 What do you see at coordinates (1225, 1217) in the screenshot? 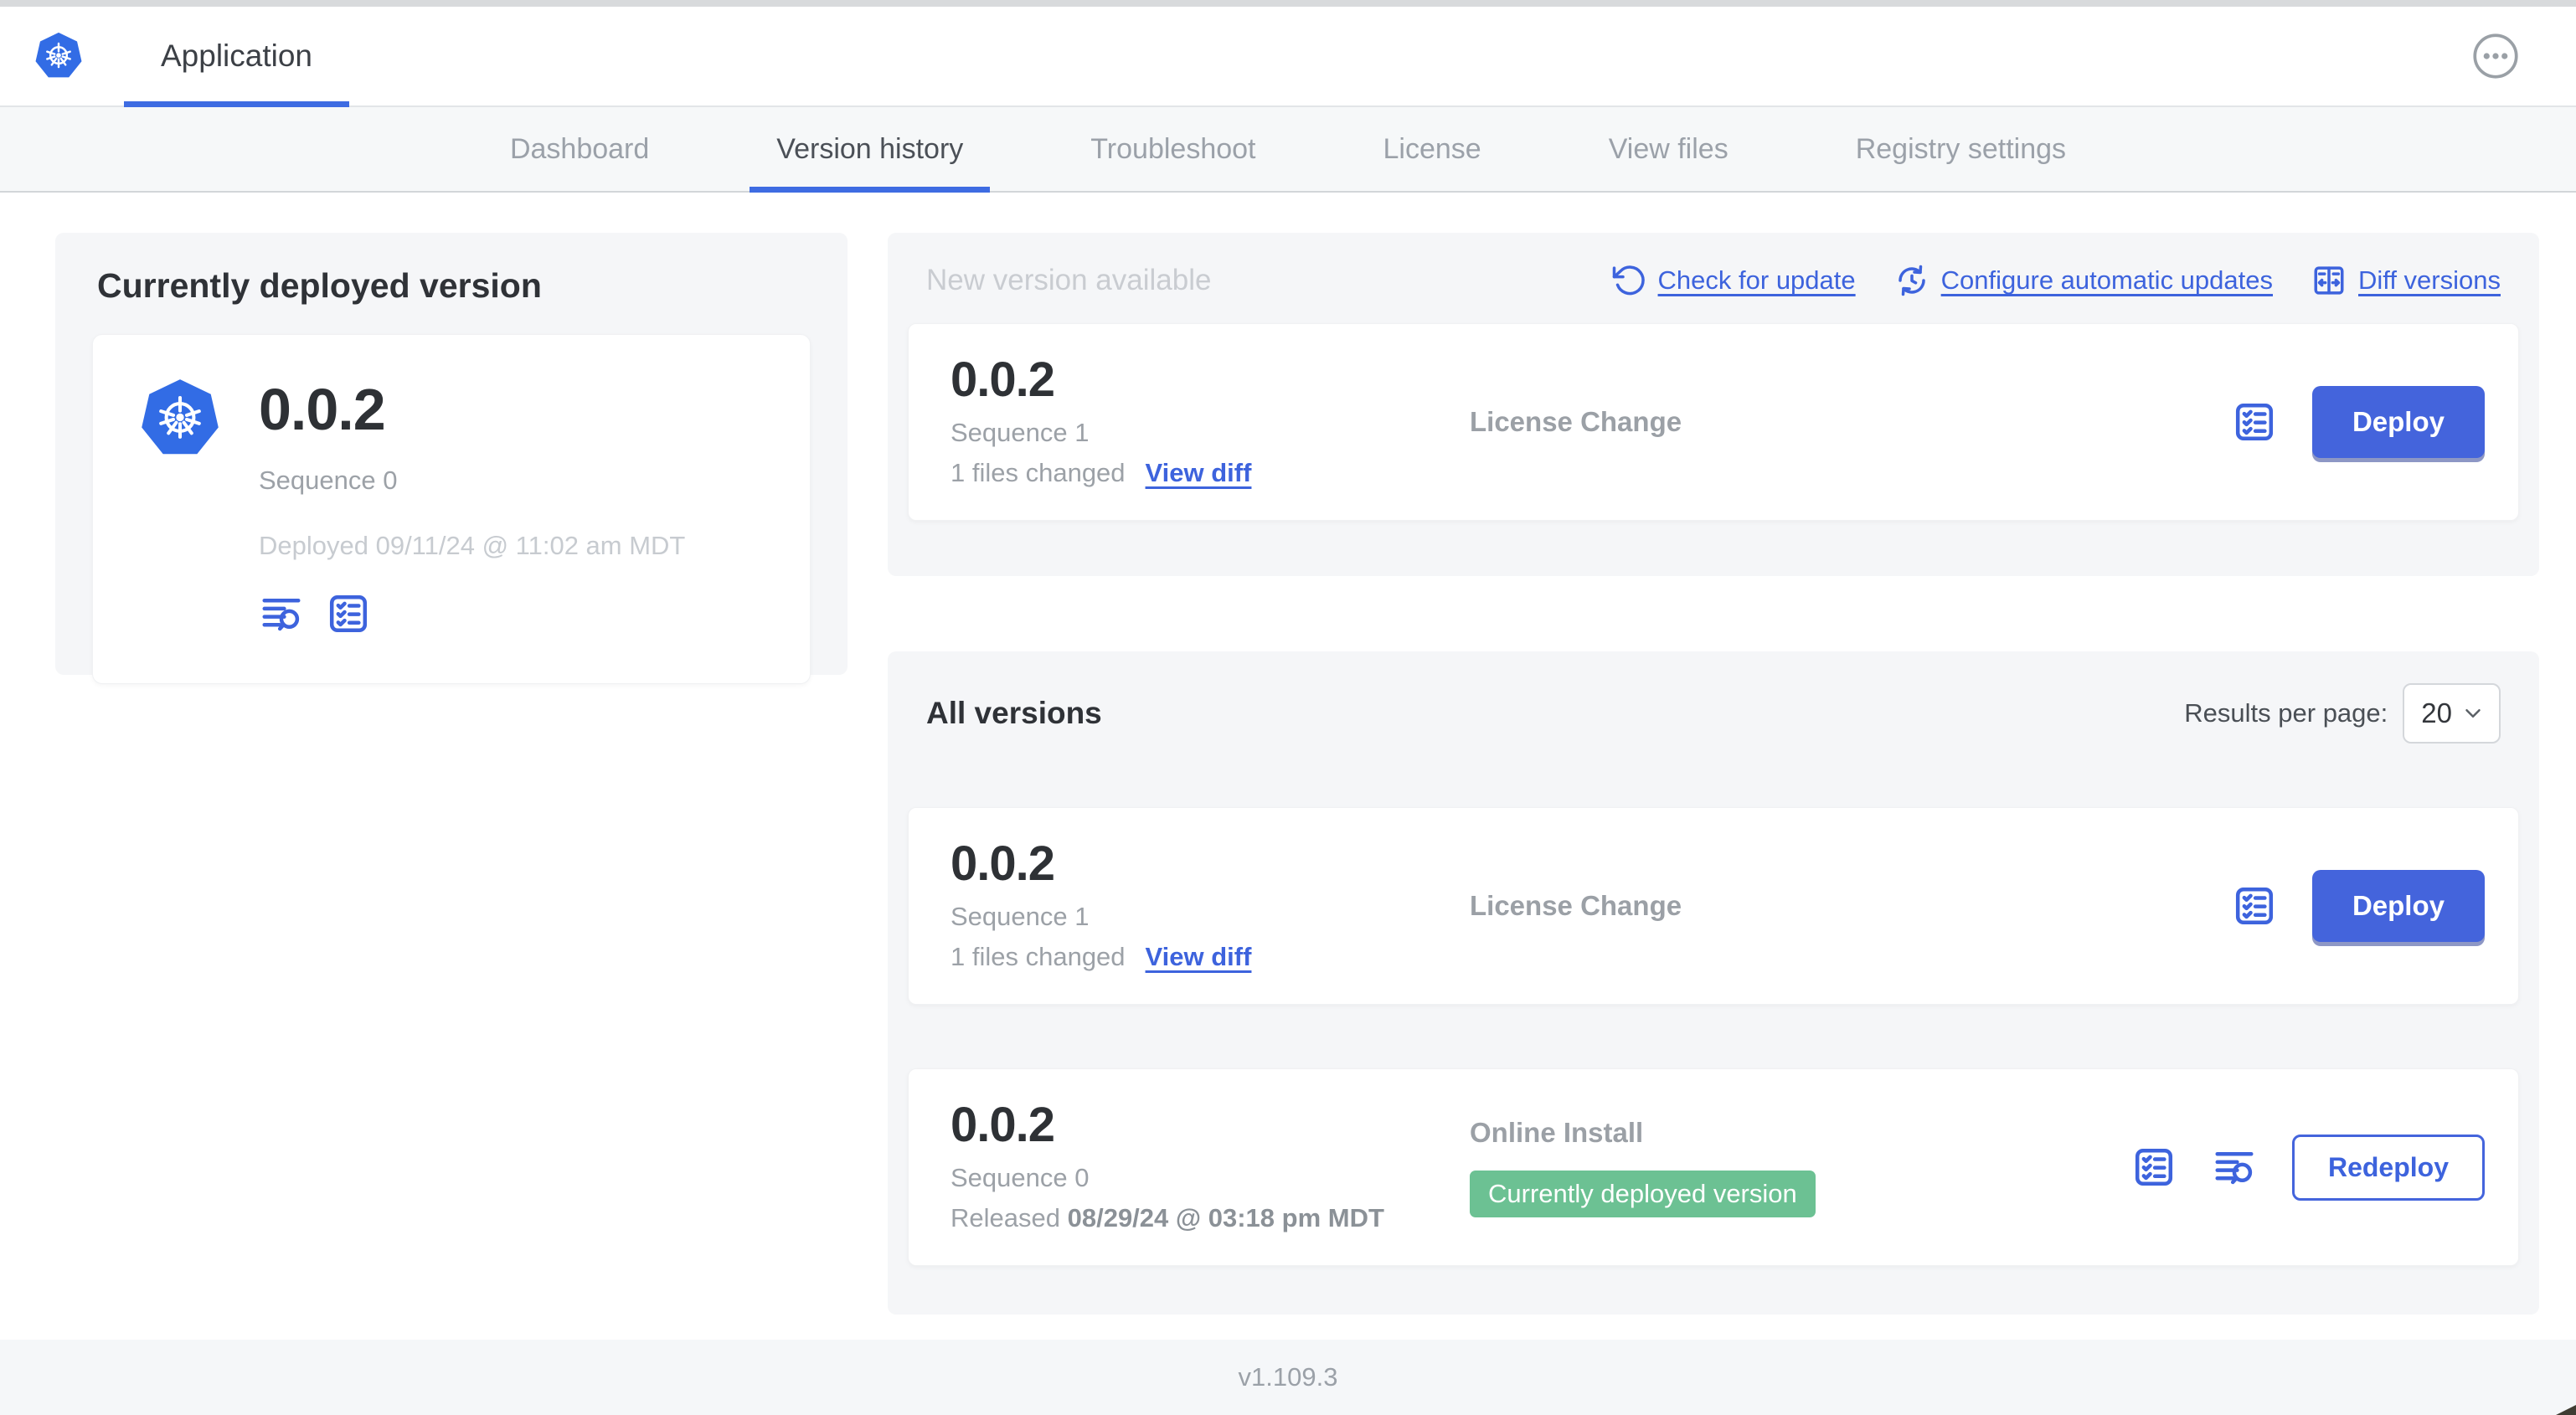
I see `released-timestamp: 08/29/24 @ 03:18 pm MDT` at bounding box center [1225, 1217].